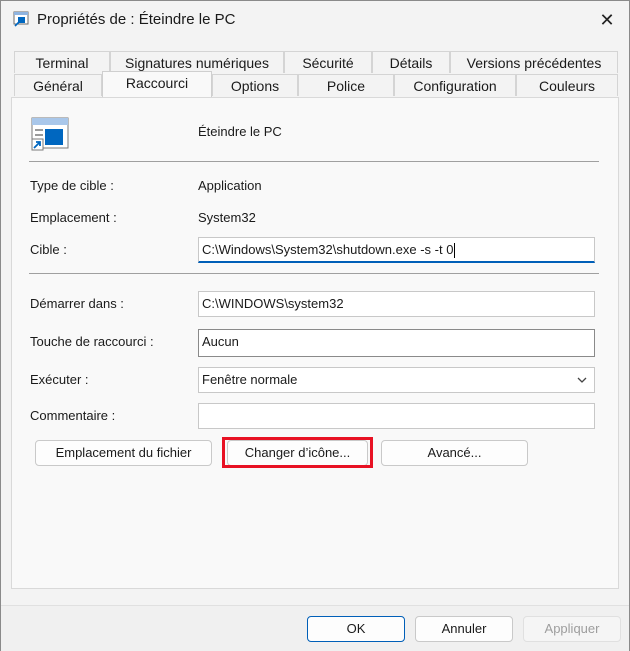 This screenshot has height=651, width=630. Describe the element at coordinates (567, 85) in the screenshot. I see `tab-couleurs: Couleurs` at that location.